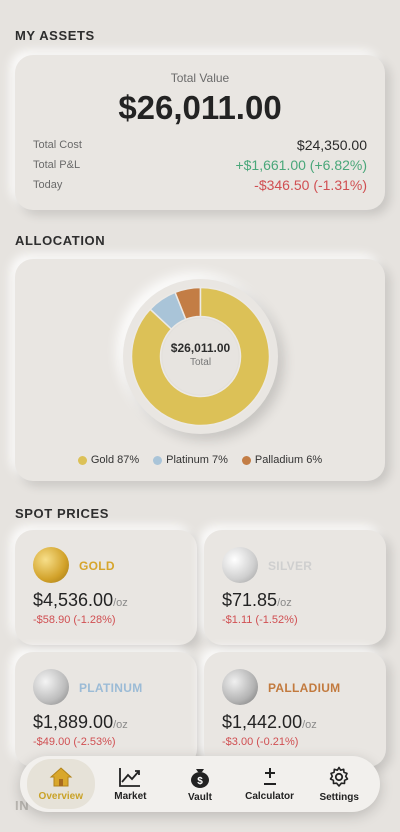 The width and height of the screenshot is (400, 832). I want to click on total-cost-row: Total Cost $24,350.00, so click(200, 145).